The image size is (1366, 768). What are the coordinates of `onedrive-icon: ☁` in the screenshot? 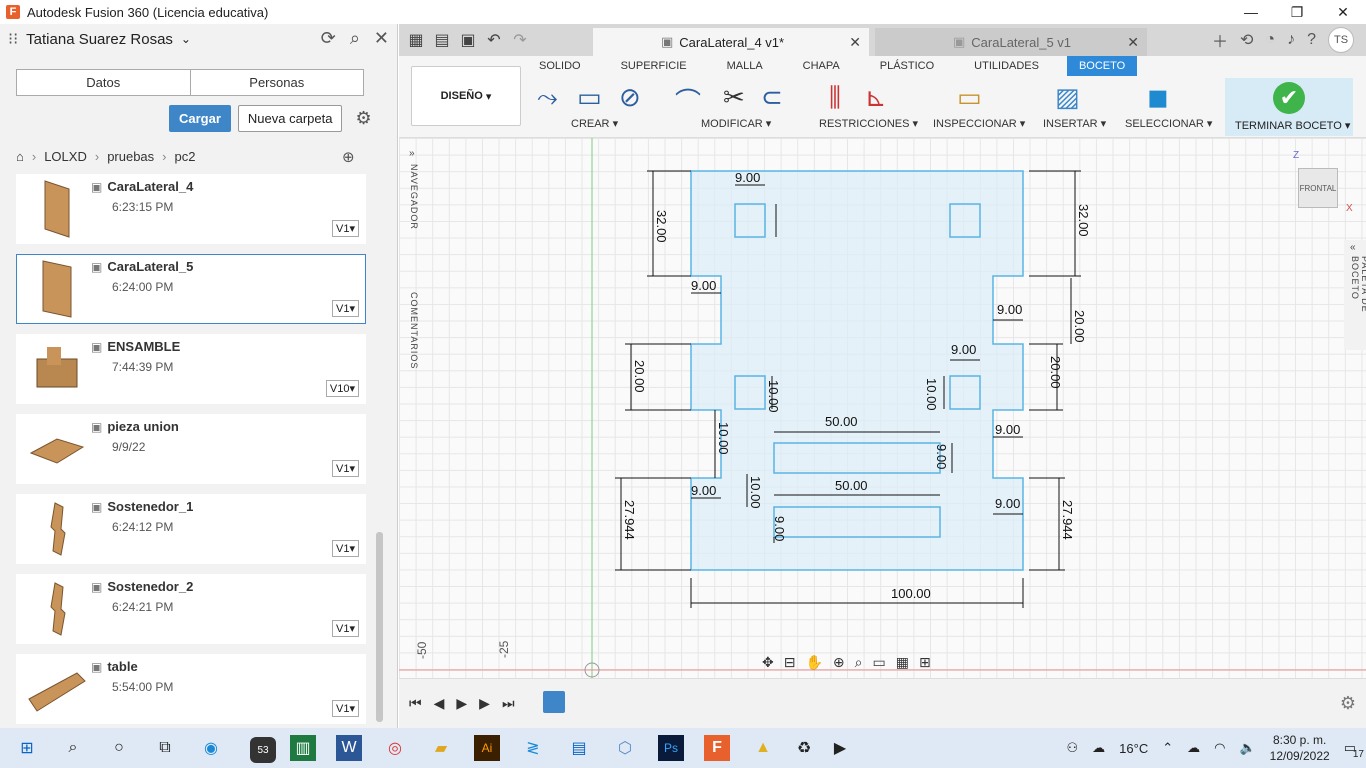 It's located at (1193, 748).